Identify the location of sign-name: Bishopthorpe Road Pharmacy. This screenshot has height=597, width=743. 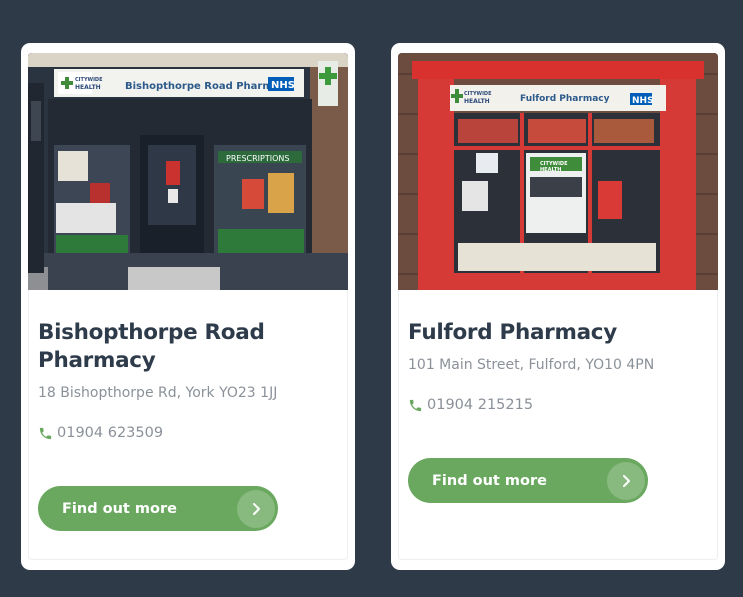
(208, 86).